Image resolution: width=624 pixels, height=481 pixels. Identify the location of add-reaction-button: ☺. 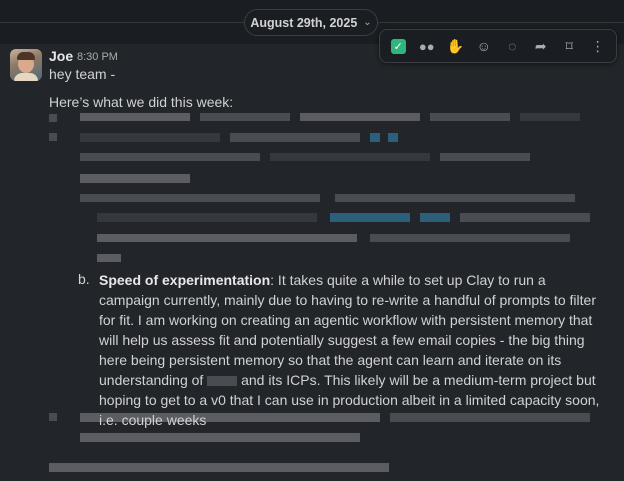
(484, 46).